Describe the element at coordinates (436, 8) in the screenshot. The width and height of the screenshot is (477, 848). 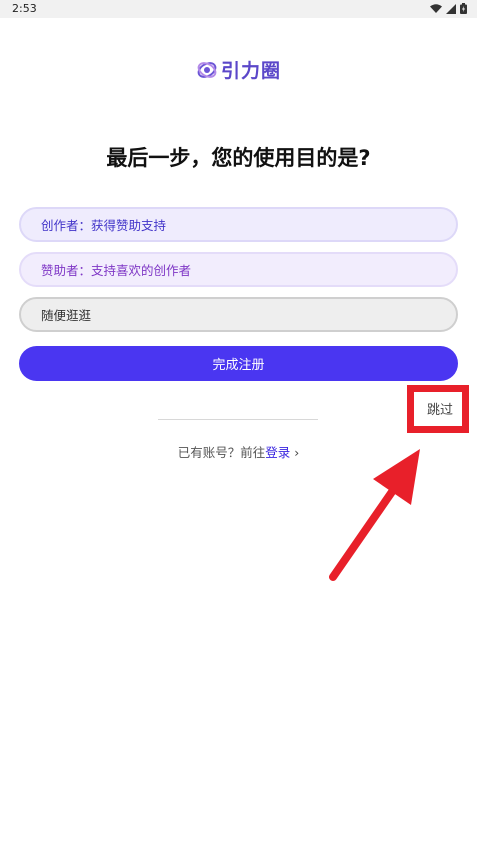
I see `wifi-icon` at that location.